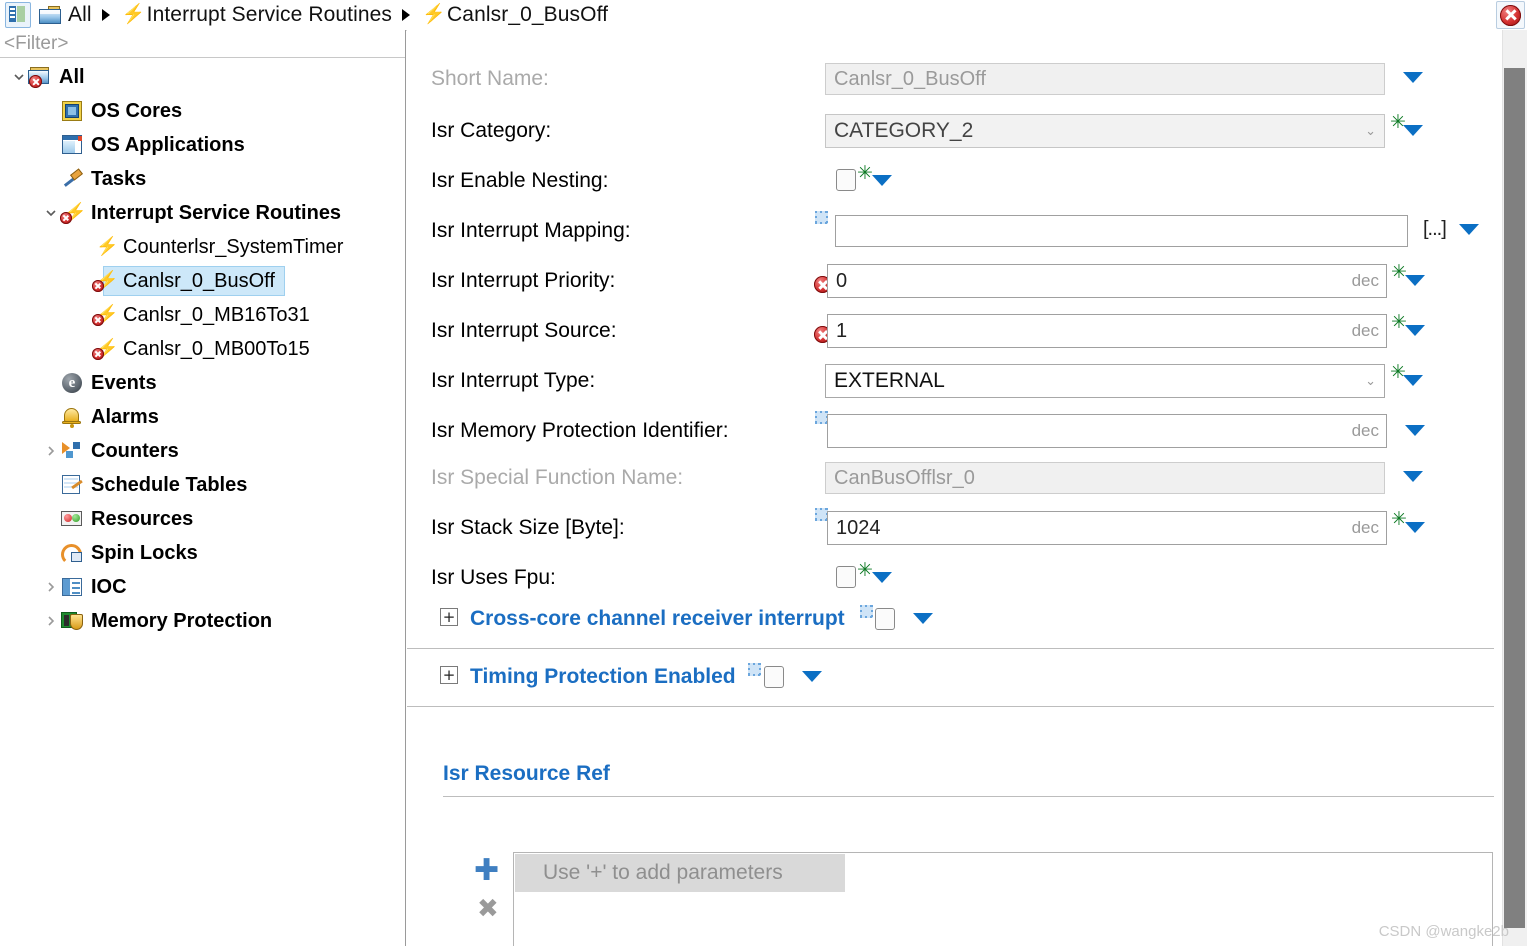  Describe the element at coordinates (202, 417) in the screenshot. I see `tree-item-alarms: Alarms` at that location.